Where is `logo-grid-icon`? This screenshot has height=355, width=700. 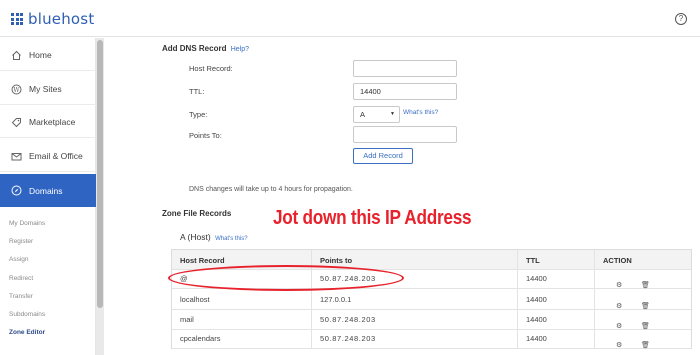 logo-grid-icon is located at coordinates (17, 19).